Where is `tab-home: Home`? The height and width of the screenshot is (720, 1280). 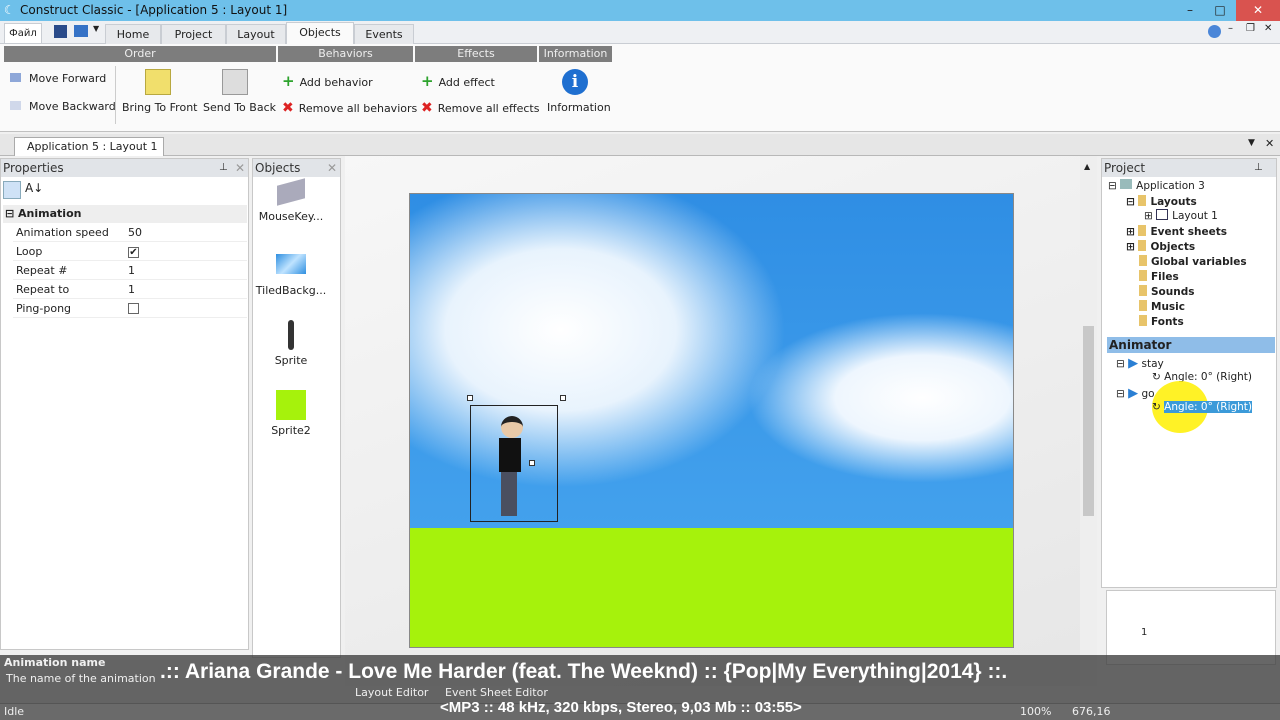
tab-home: Home is located at coordinates (133, 34).